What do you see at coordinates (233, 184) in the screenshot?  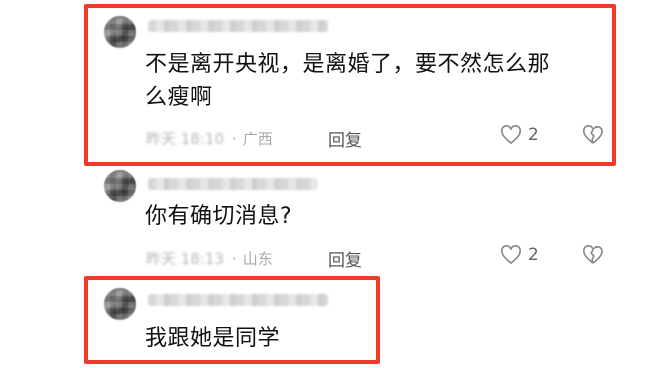 I see `username-blurred` at bounding box center [233, 184].